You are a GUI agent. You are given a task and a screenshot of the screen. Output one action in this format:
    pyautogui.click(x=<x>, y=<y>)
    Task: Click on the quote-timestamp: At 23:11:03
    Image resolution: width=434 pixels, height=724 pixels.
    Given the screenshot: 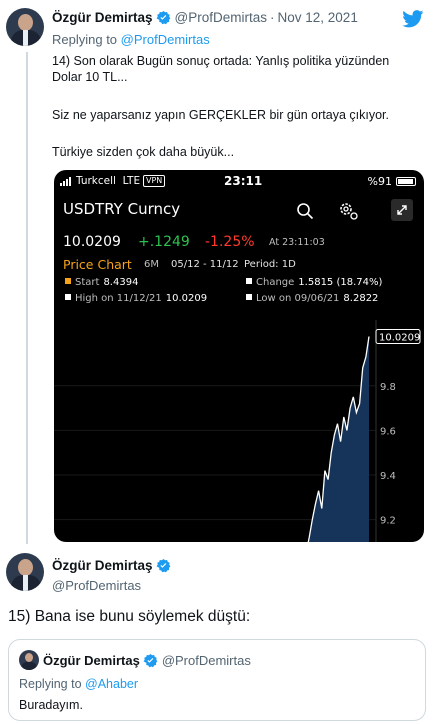 What is the action you would take?
    pyautogui.click(x=297, y=242)
    